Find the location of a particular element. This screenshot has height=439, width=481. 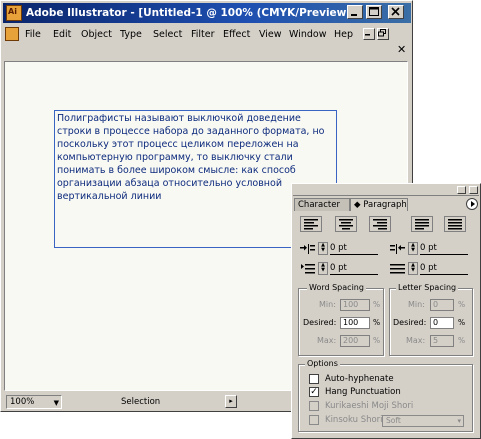

kinsoku-value: Soft is located at coordinates (393, 420).